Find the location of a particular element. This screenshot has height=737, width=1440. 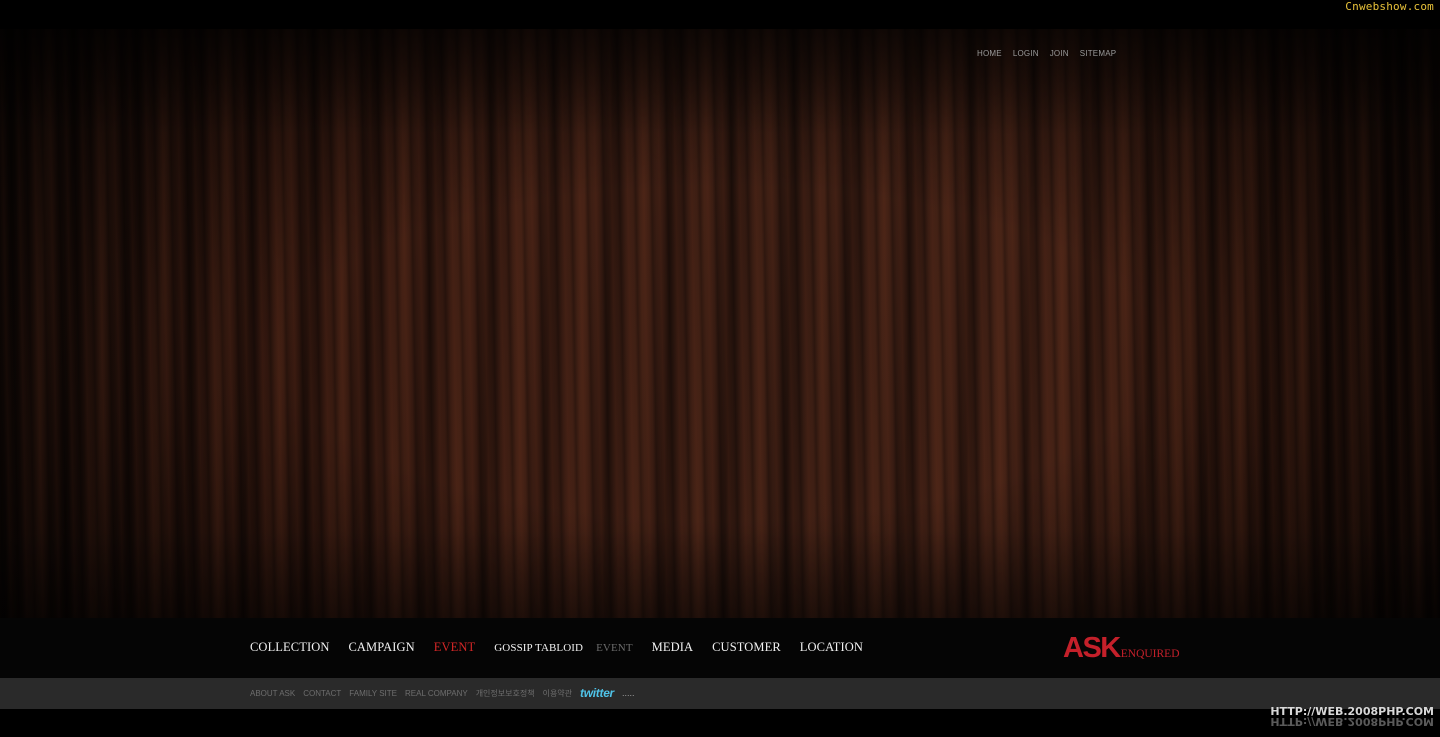

ask-logo: ASK ENQUIRED is located at coordinates (1121, 648).